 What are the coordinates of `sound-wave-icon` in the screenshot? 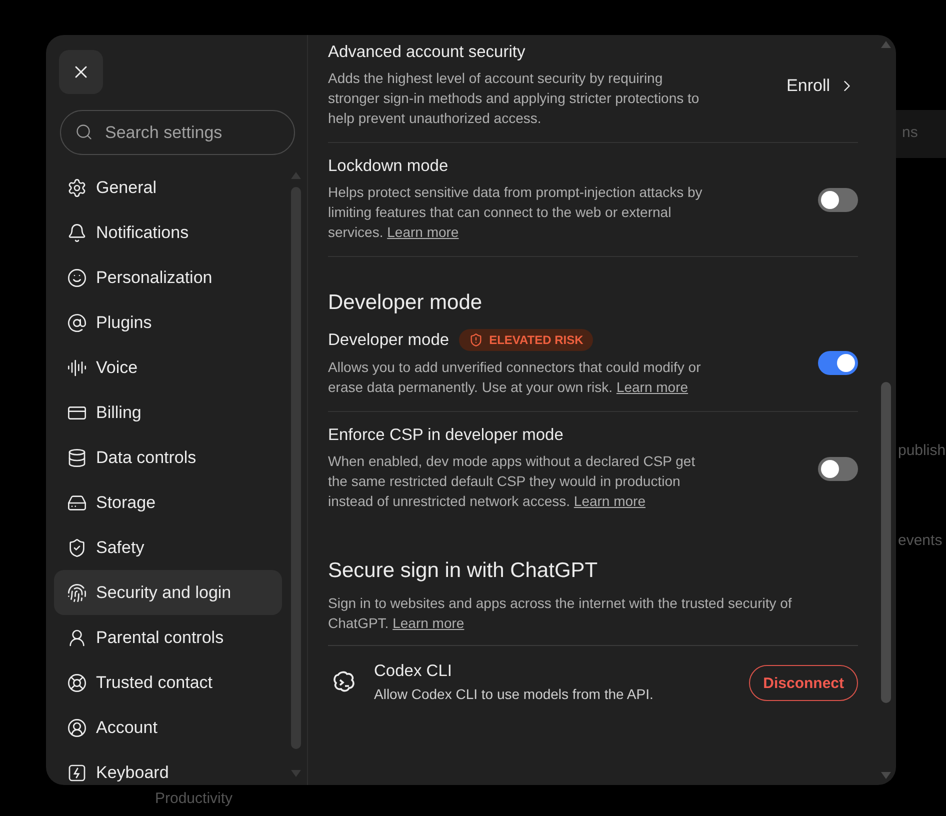 It's located at (77, 368).